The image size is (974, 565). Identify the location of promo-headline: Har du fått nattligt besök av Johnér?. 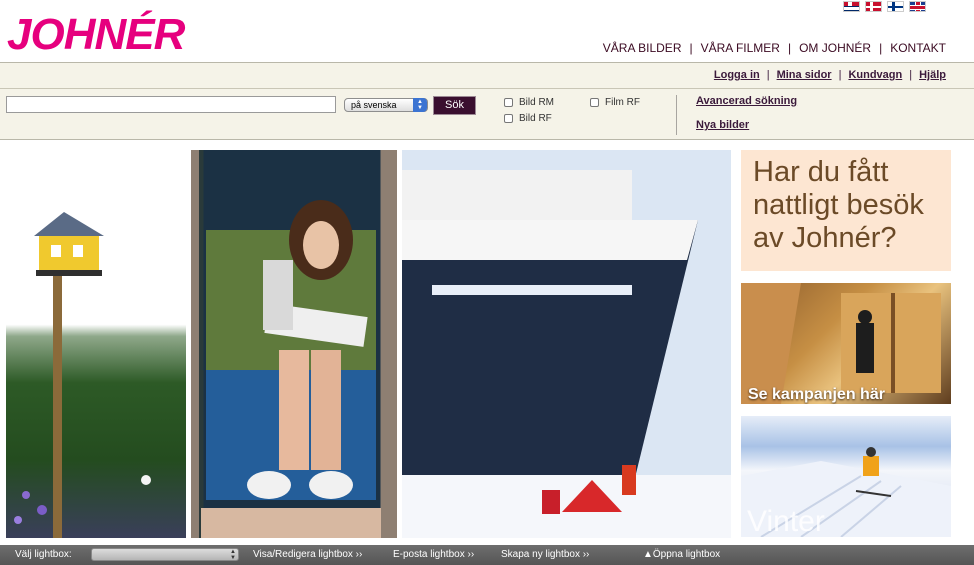
(838, 205).